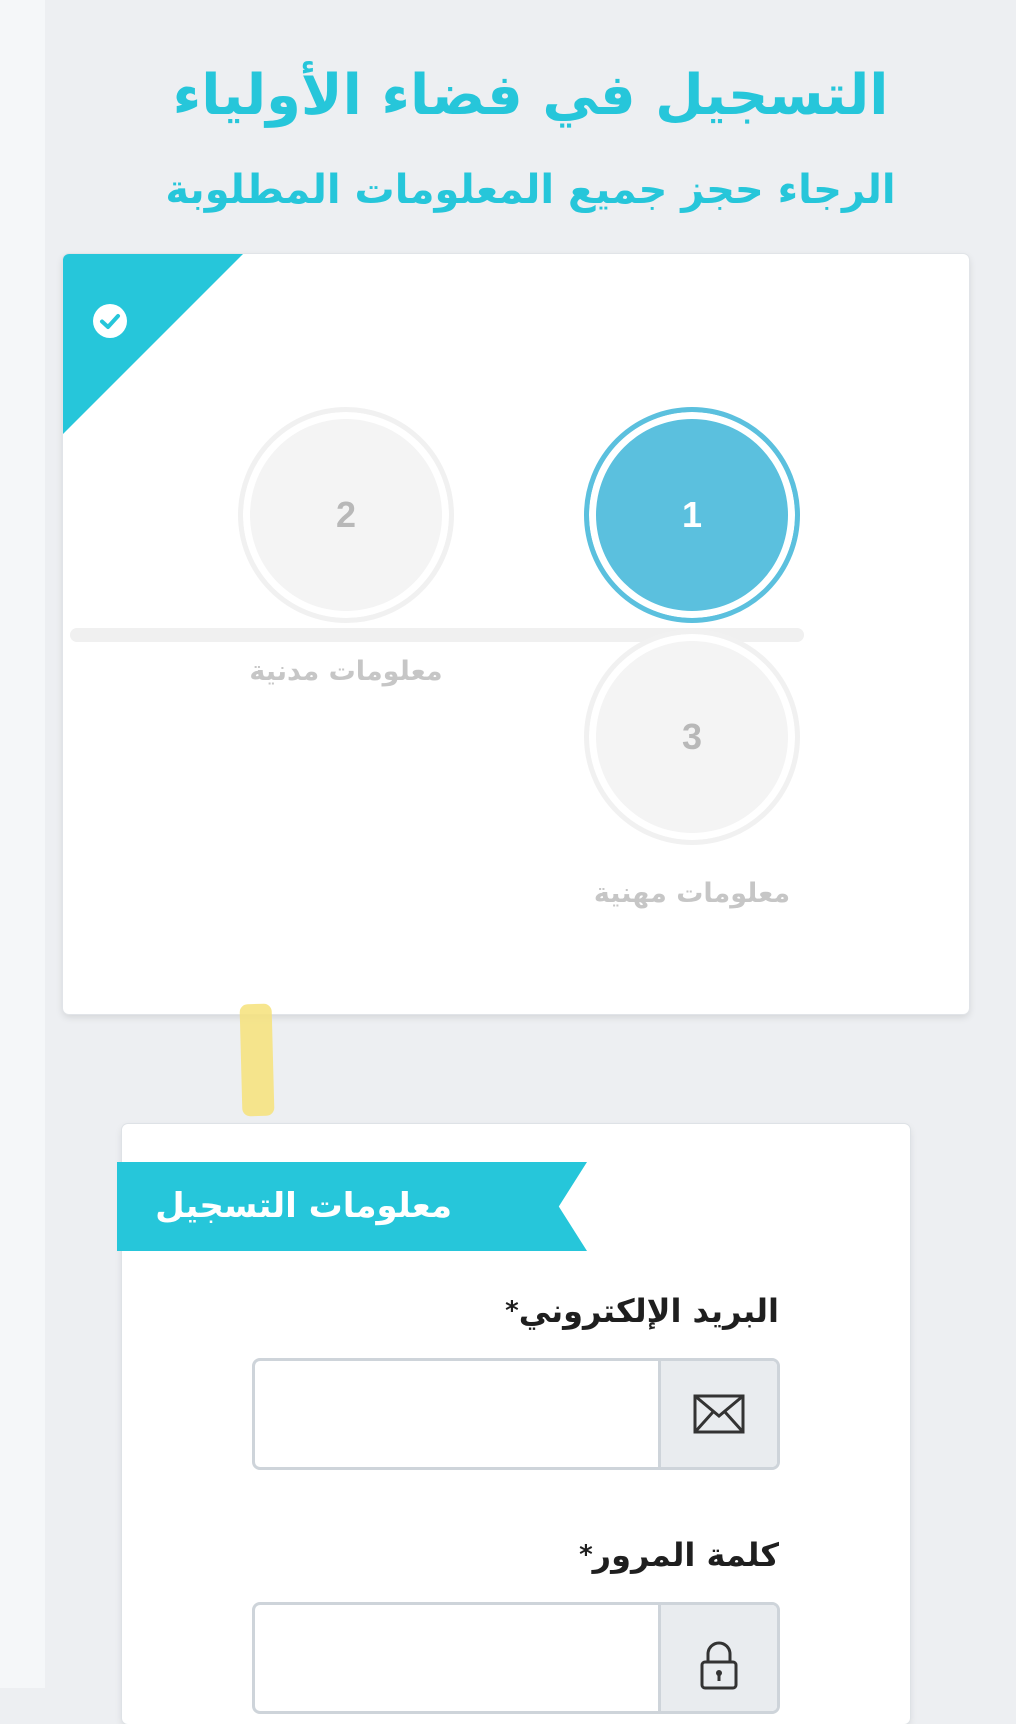  Describe the element at coordinates (692, 515) in the screenshot. I see `step-1-circle: 1` at that location.